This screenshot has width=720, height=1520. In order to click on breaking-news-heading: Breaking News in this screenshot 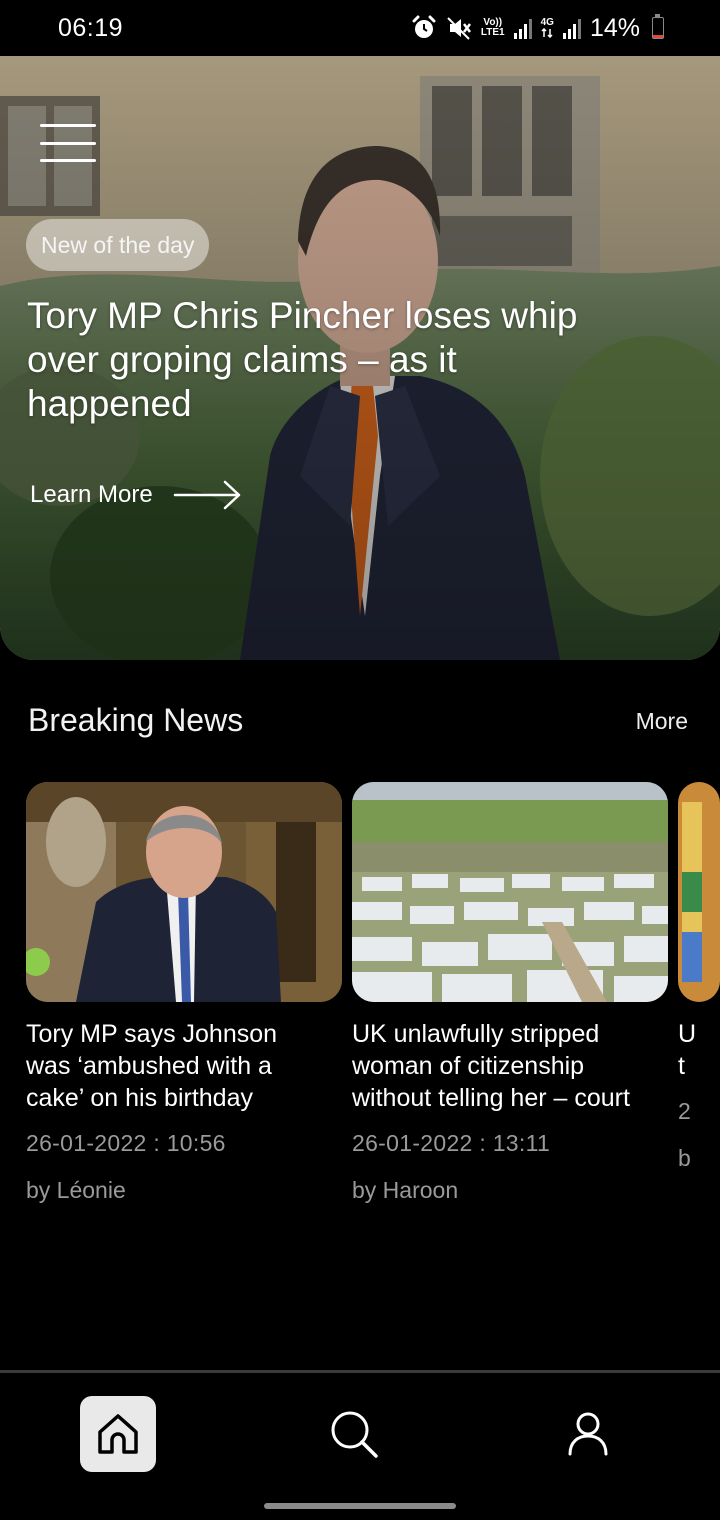, I will do `click(136, 720)`.